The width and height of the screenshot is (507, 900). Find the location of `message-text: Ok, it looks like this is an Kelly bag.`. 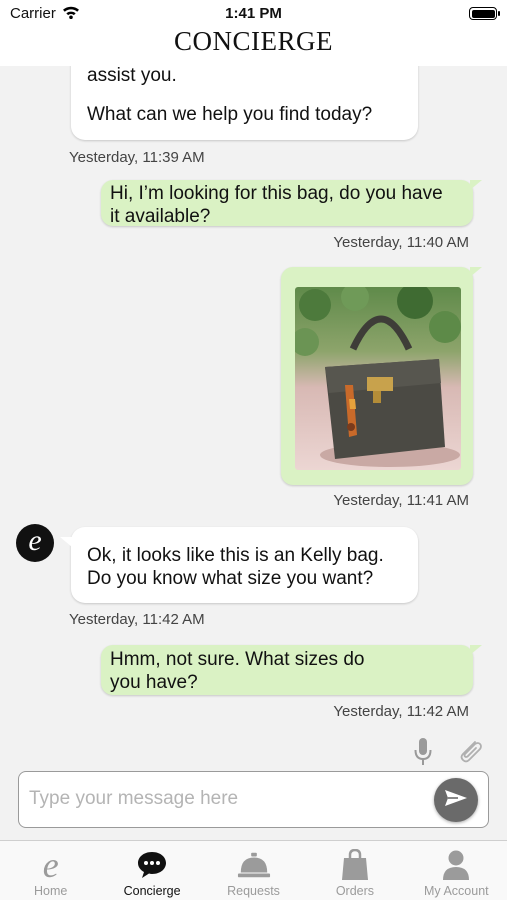

message-text: Ok, it looks like this is an Kelly bag. is located at coordinates (235, 555).